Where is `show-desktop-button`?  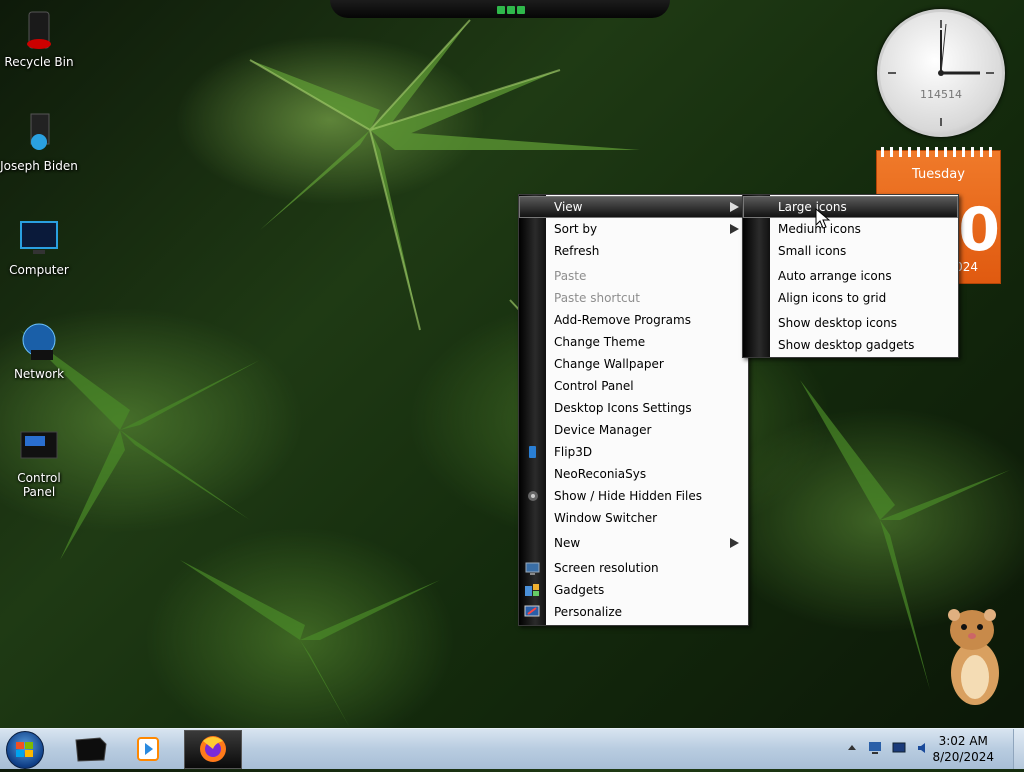
show-desktop-button is located at coordinates (1018, 749).